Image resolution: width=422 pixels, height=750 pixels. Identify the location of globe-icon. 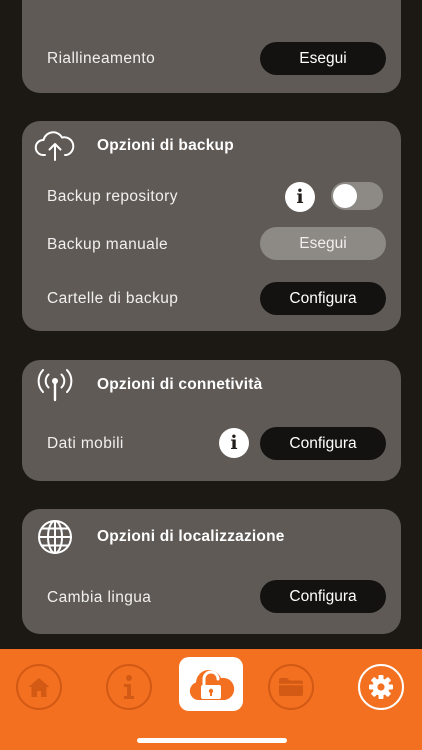
(55, 537).